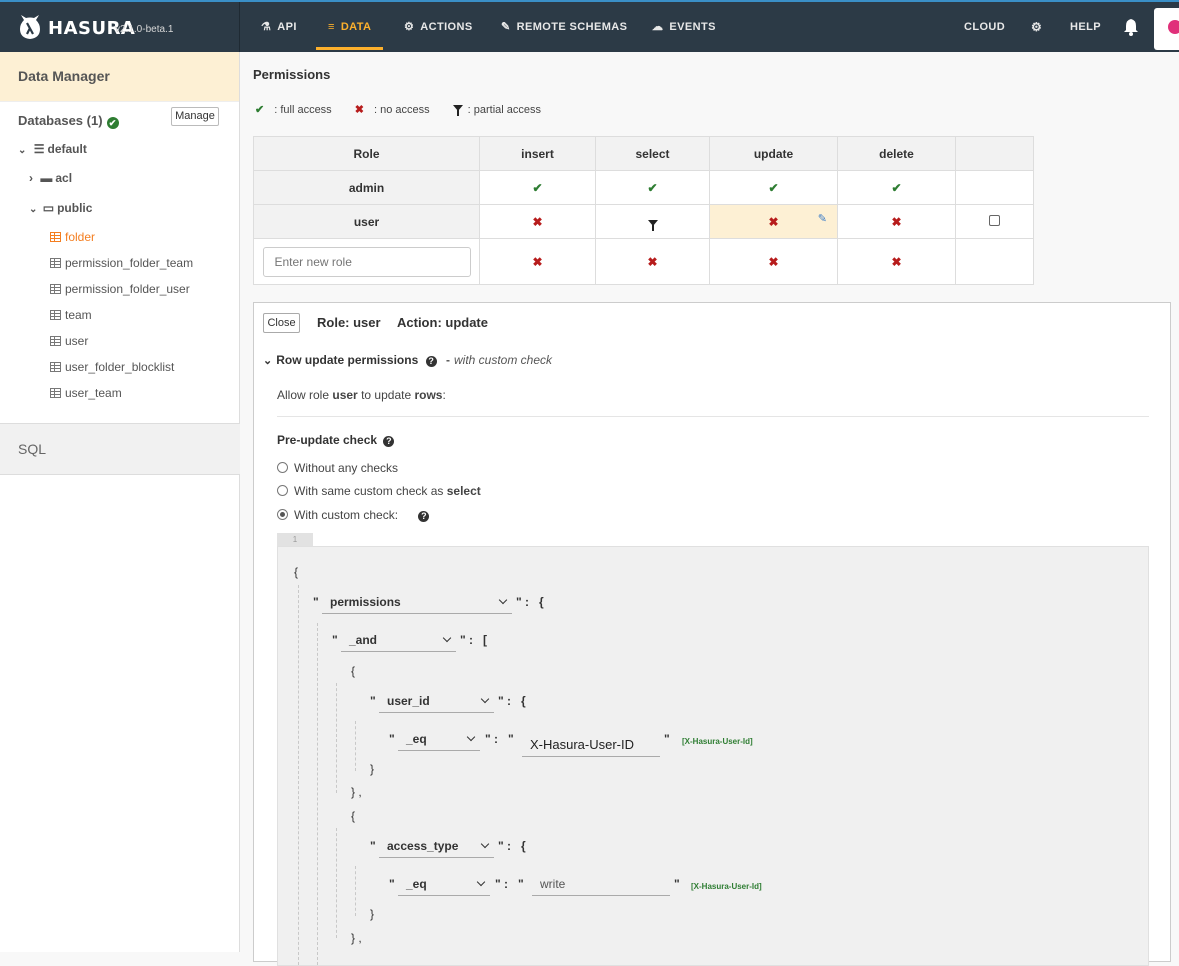 The height and width of the screenshot is (966, 1179). I want to click on section-title: Row update permissions, so click(347, 360).